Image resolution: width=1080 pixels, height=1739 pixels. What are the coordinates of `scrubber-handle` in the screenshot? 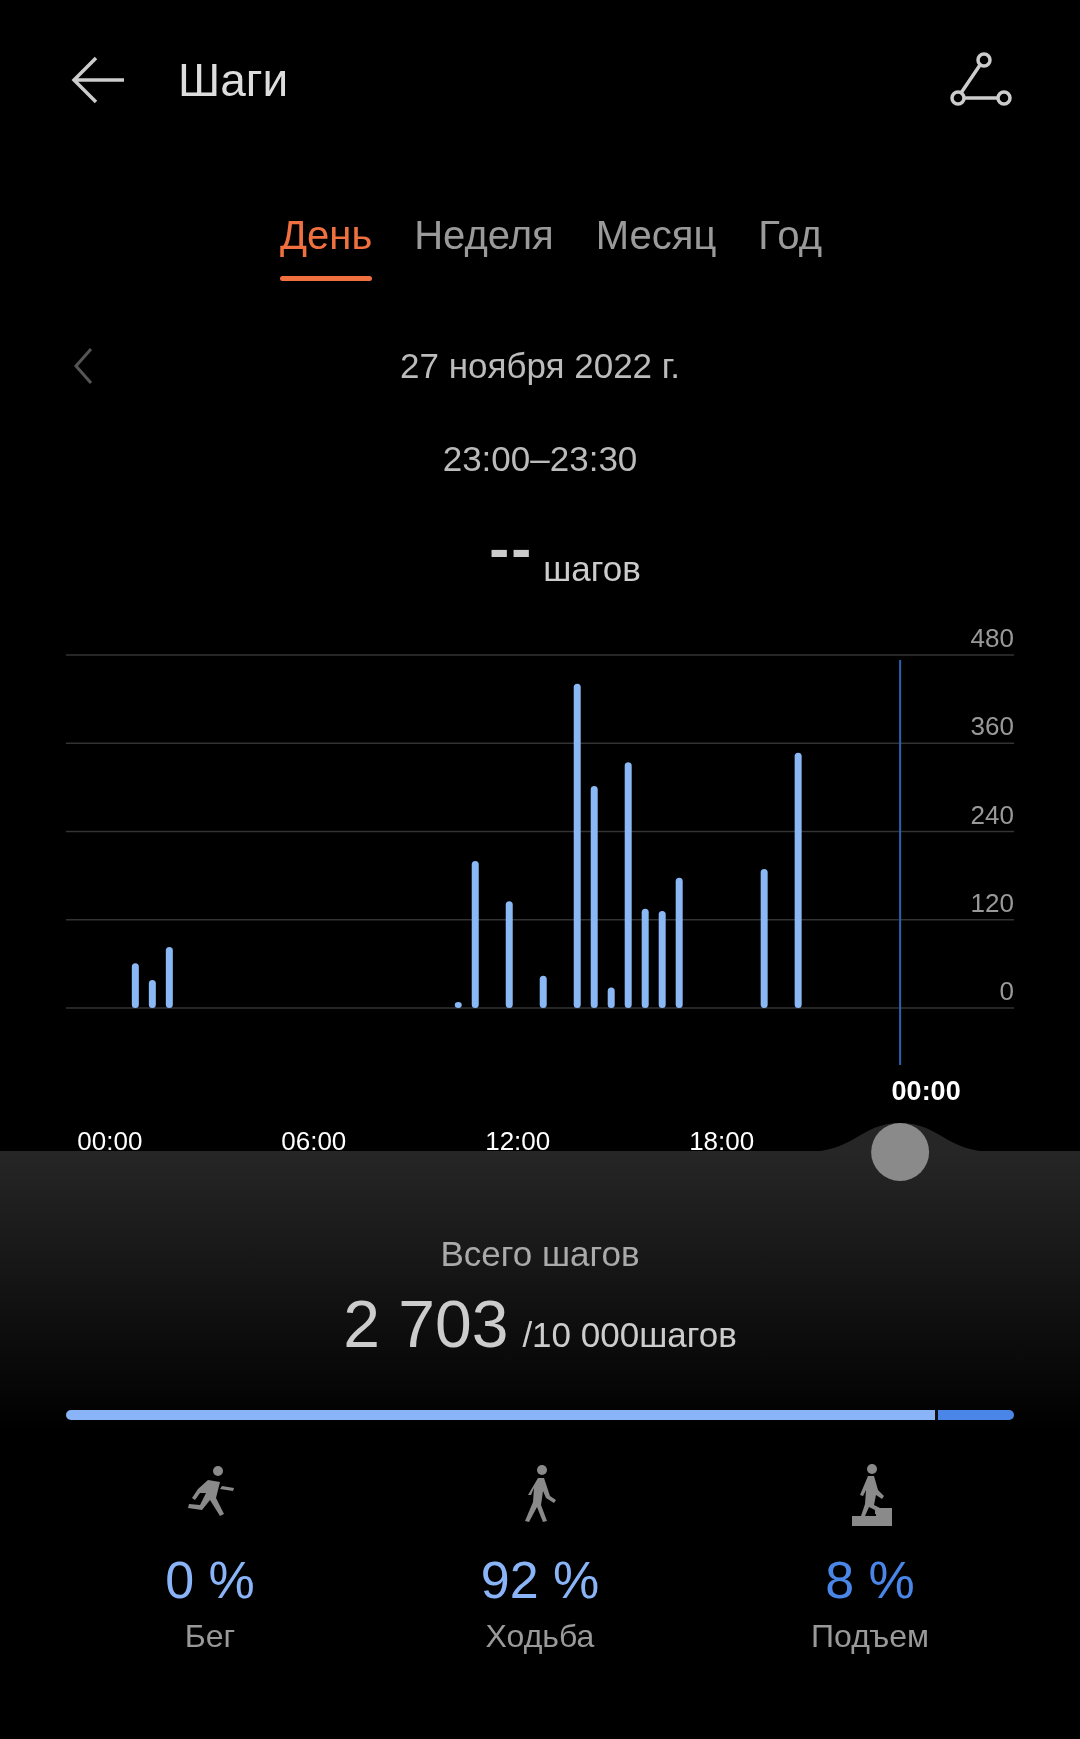 It's located at (900, 1152).